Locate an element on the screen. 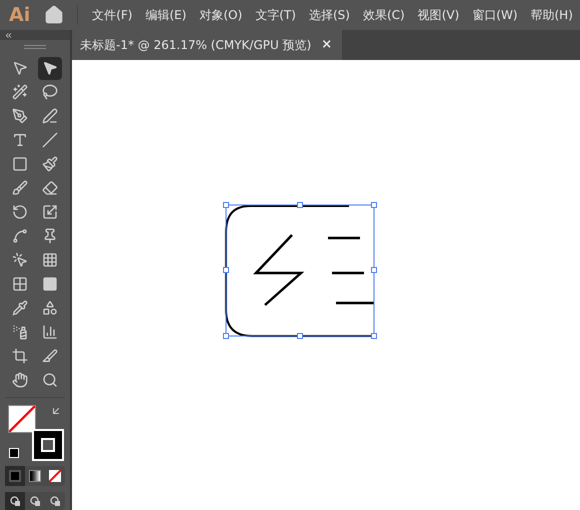  document-tab: 未标题-1* @ 261.17% (CMYK/GPU 预览) × is located at coordinates (207, 45).